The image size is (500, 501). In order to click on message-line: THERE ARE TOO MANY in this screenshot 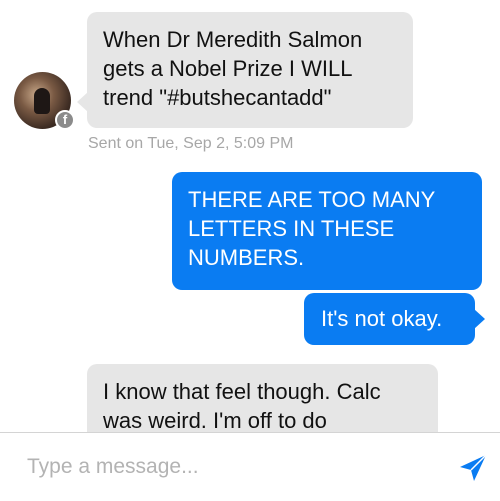, I will do `click(312, 199)`.